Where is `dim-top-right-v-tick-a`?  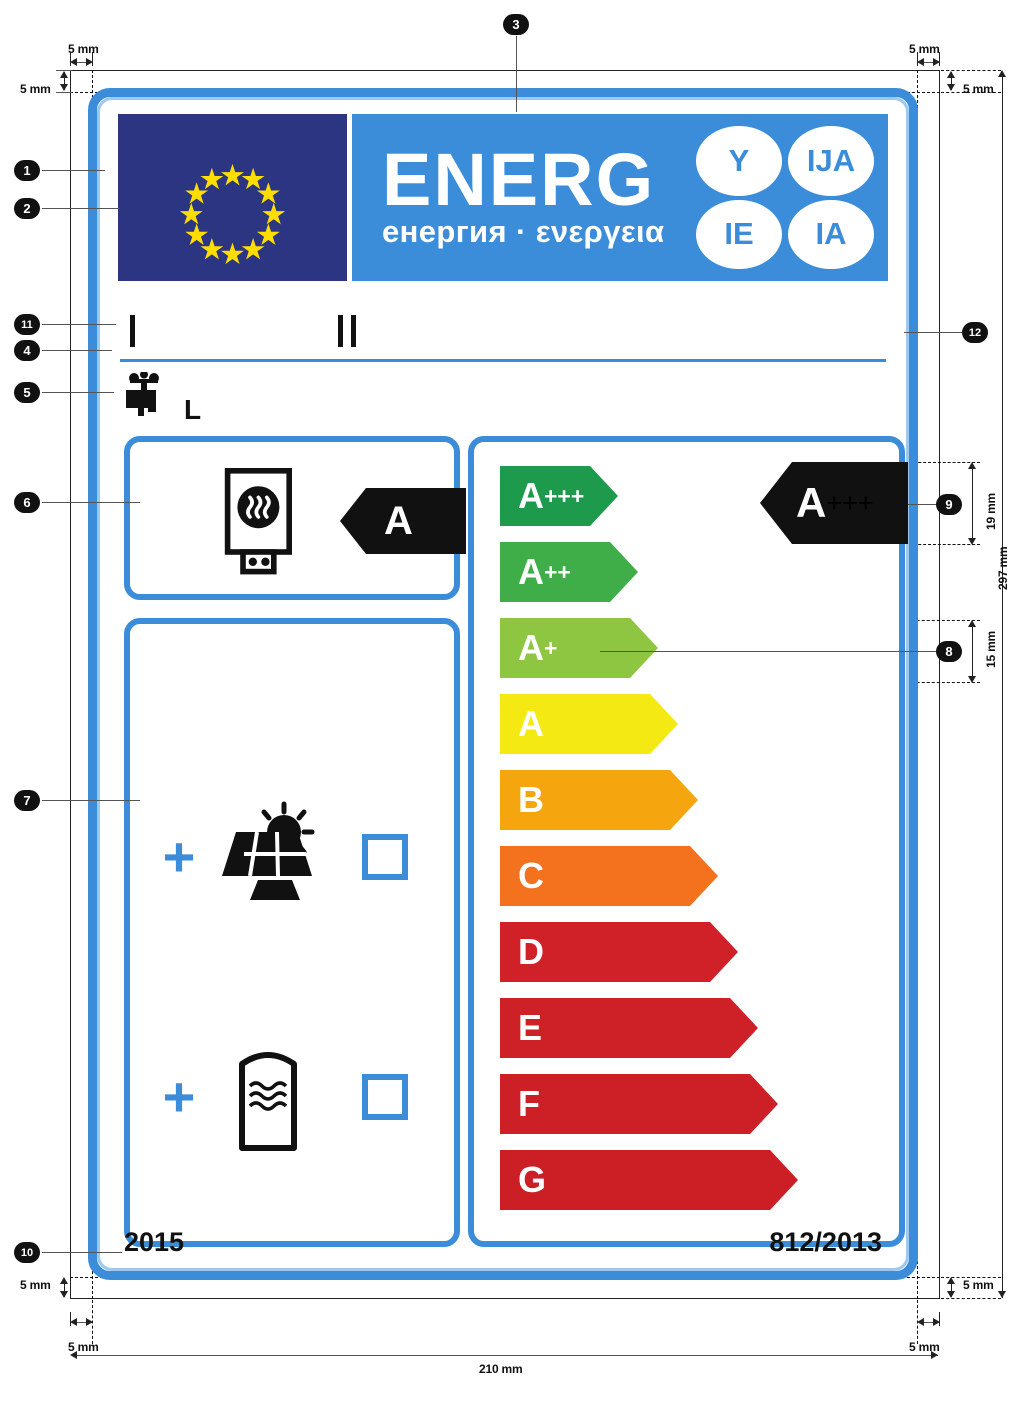
dim-top-right-v-tick-a is located at coordinates (971, 70).